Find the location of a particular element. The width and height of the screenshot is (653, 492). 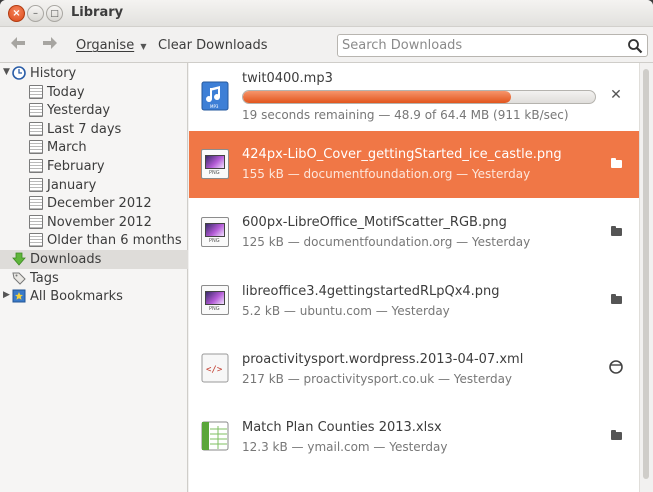

clear-downloads-button: Clear Downloads is located at coordinates (213, 45).